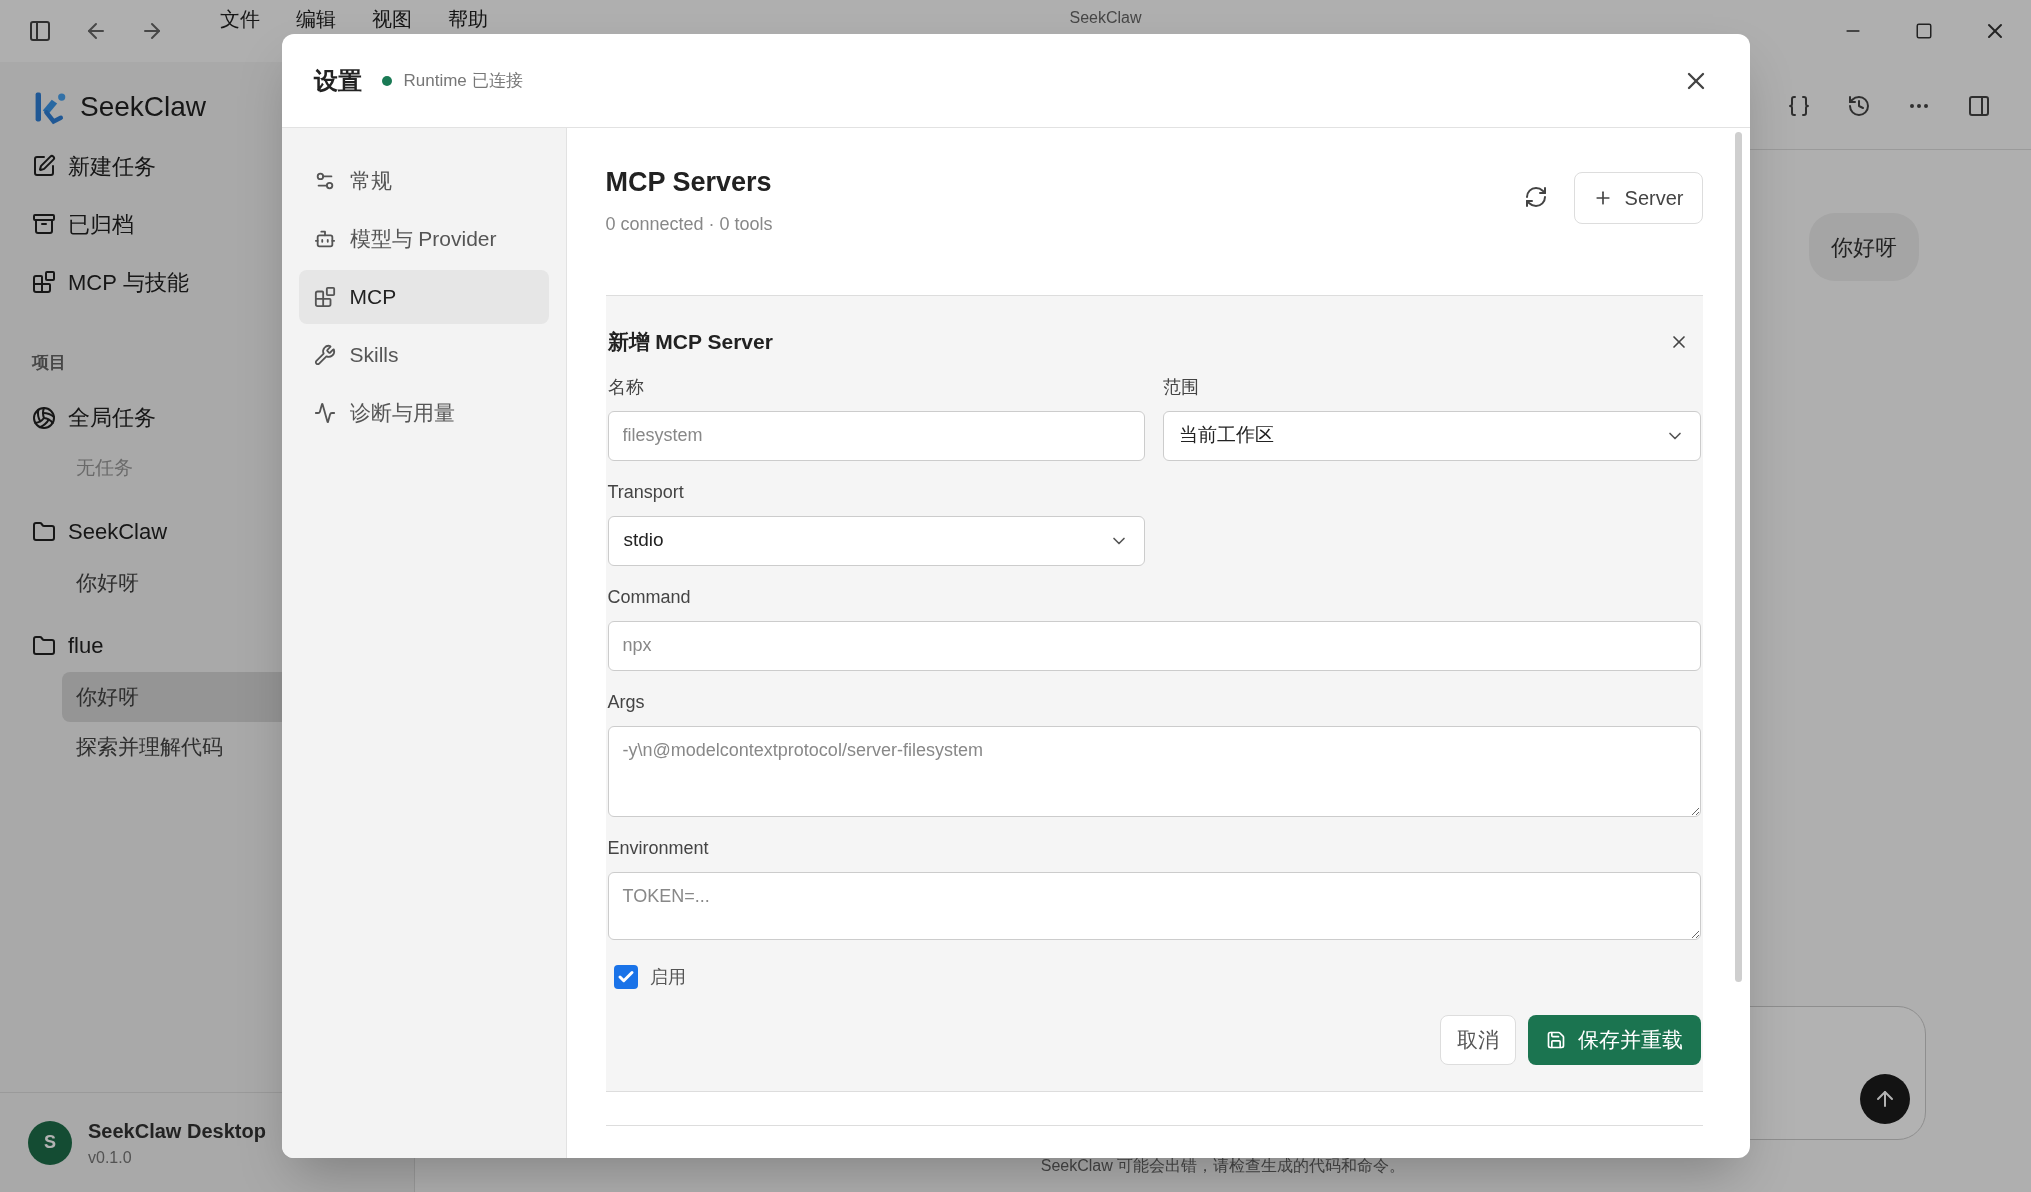  Describe the element at coordinates (423, 297) in the screenshot. I see `settings-tab: MCP` at that location.